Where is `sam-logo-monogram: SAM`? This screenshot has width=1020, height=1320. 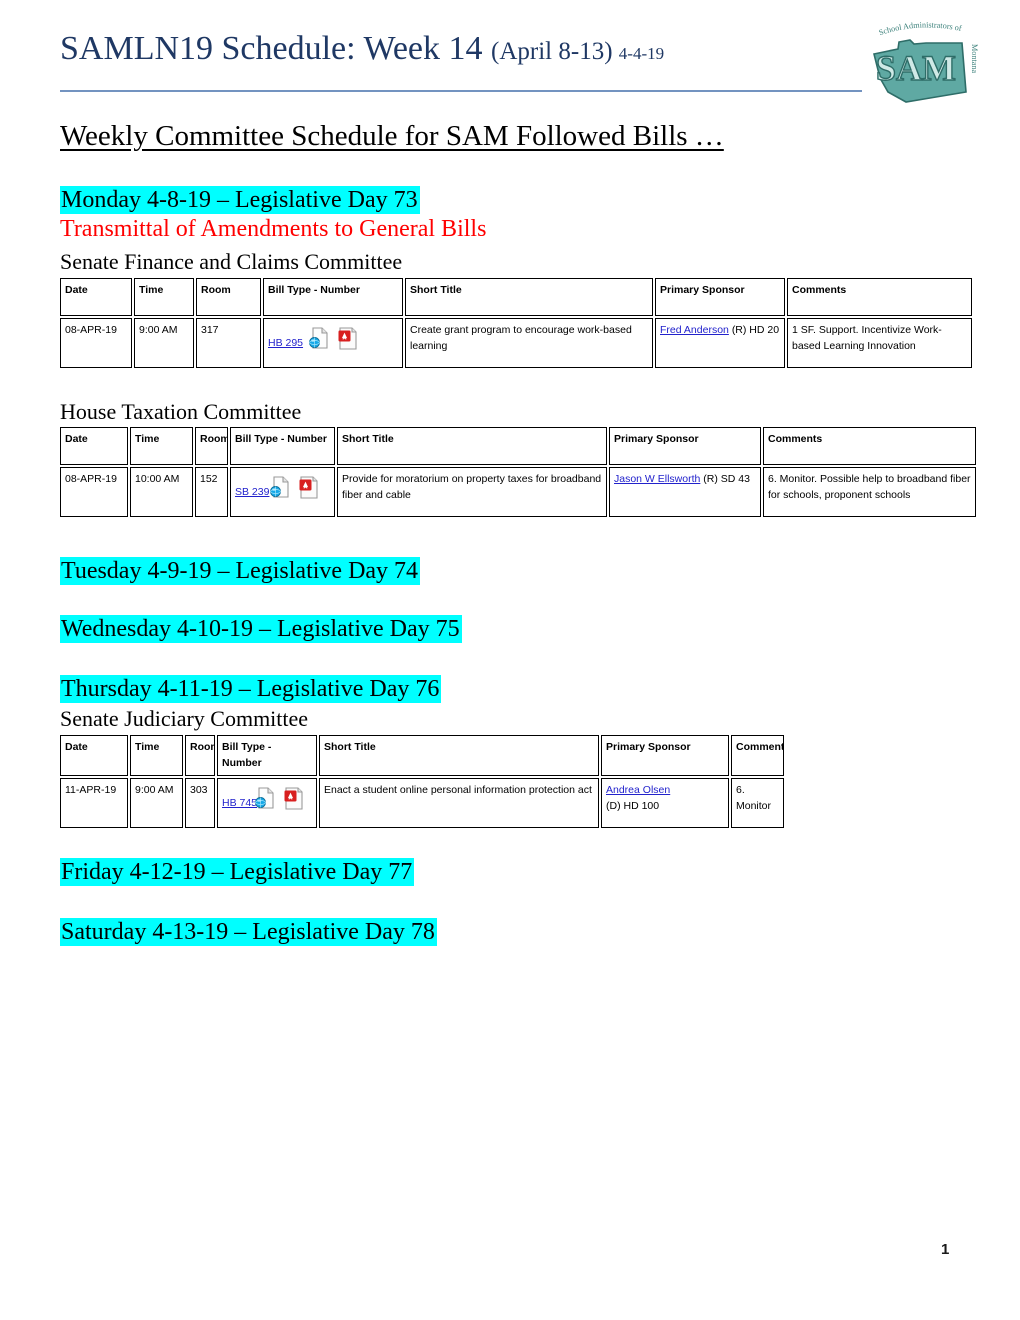
sam-logo-monogram: SAM is located at coordinates (916, 68).